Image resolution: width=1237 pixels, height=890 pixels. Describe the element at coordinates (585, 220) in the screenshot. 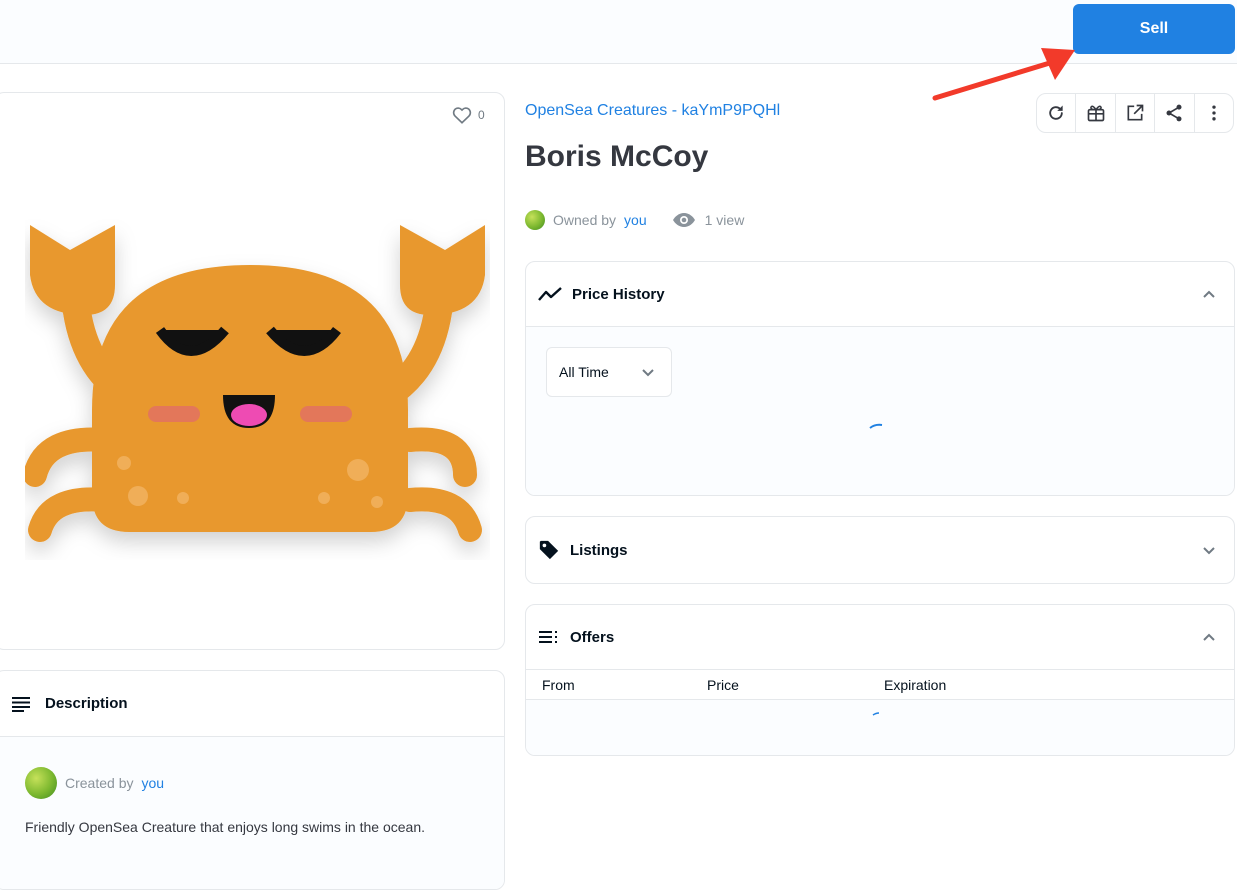

I see `owned-by-label: Owned by` at that location.